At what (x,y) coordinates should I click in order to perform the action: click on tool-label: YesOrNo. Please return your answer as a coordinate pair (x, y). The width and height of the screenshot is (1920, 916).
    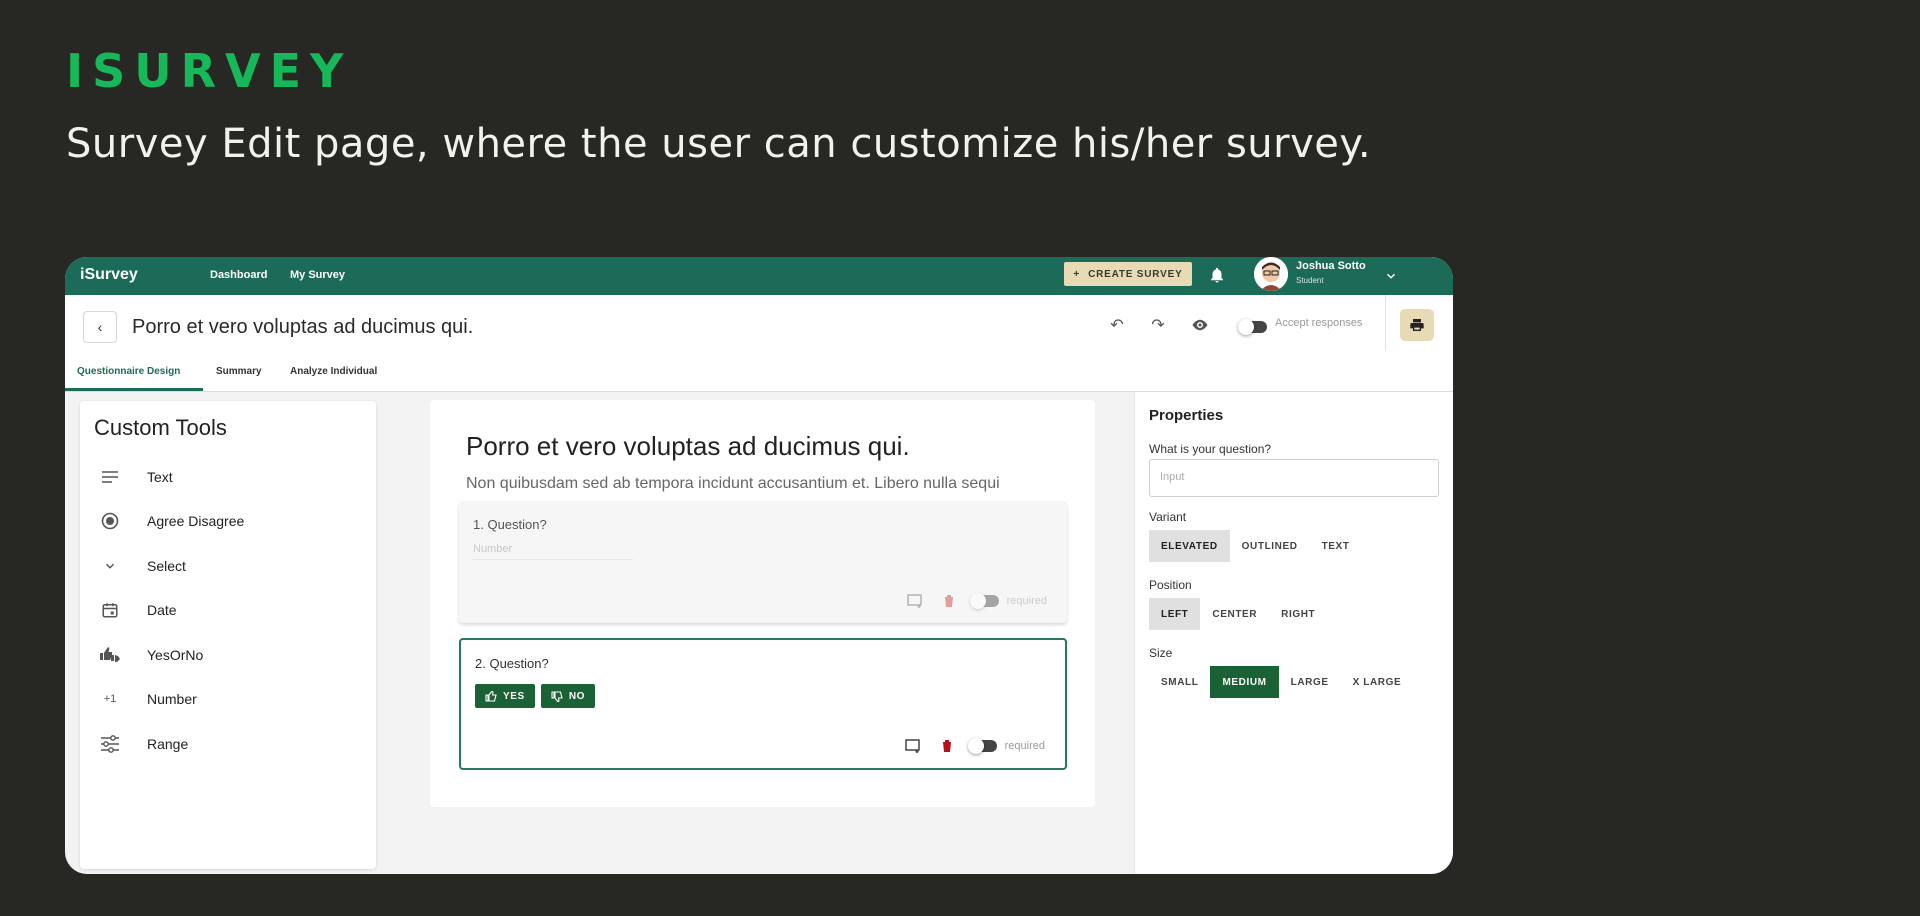
    Looking at the image, I should click on (175, 655).